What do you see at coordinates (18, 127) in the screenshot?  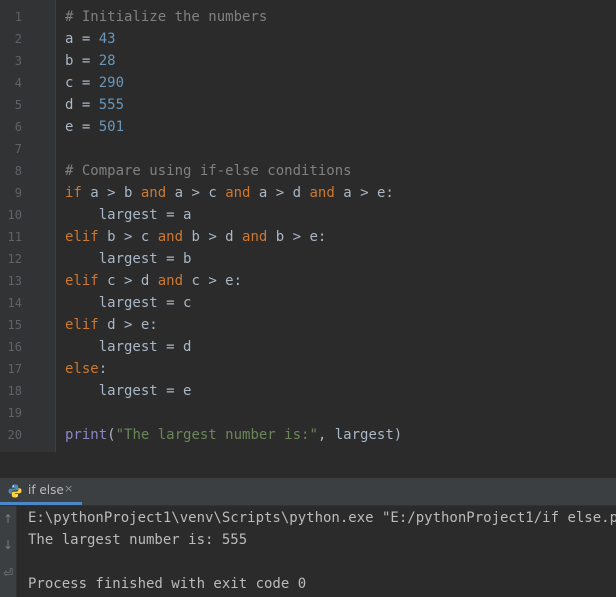 I see `line-number: 6` at bounding box center [18, 127].